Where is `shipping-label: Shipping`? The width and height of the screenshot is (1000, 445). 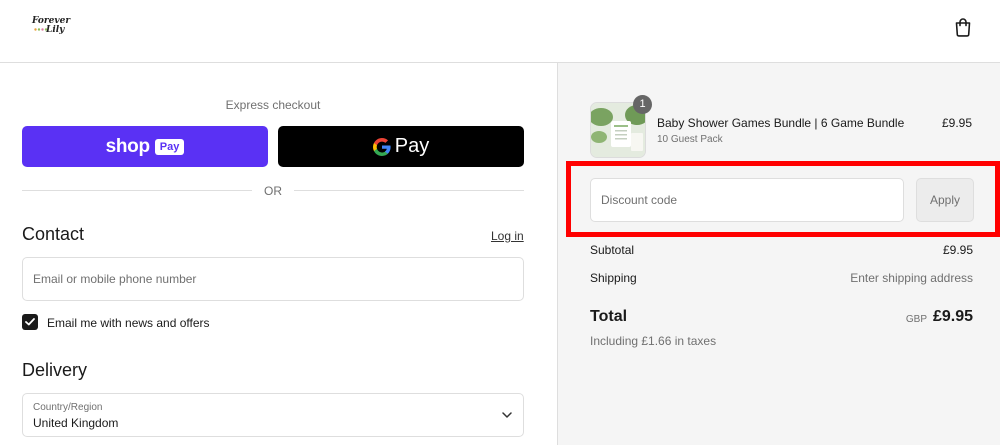
shipping-label: Shipping is located at coordinates (613, 278).